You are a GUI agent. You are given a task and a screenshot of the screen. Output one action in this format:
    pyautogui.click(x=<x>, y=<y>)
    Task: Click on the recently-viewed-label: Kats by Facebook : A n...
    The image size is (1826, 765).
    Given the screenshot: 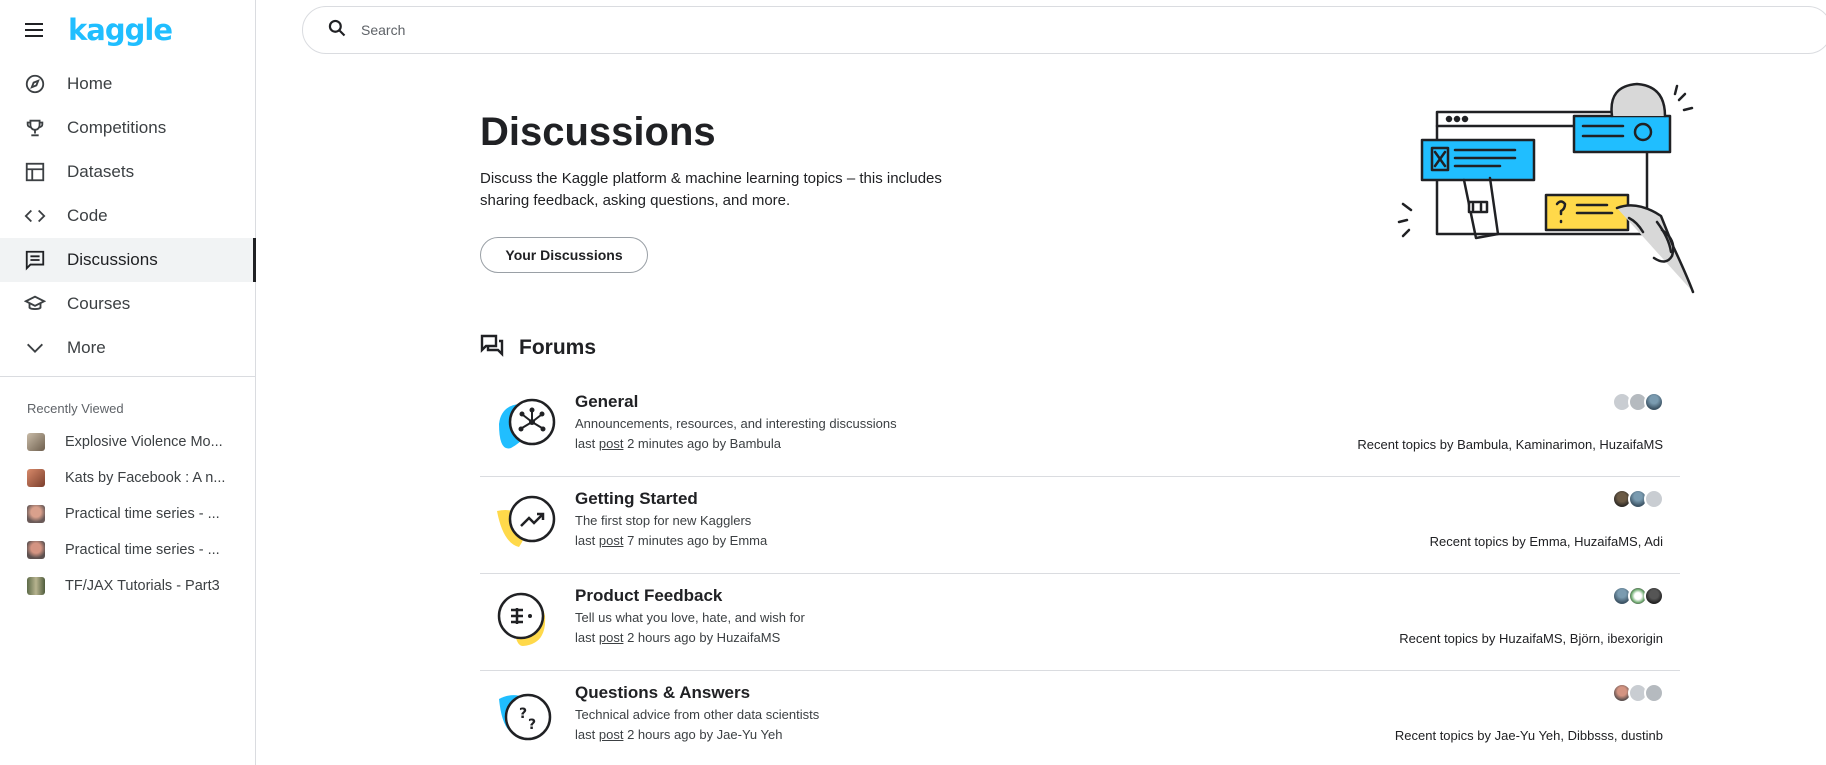 What is the action you would take?
    pyautogui.click(x=145, y=478)
    